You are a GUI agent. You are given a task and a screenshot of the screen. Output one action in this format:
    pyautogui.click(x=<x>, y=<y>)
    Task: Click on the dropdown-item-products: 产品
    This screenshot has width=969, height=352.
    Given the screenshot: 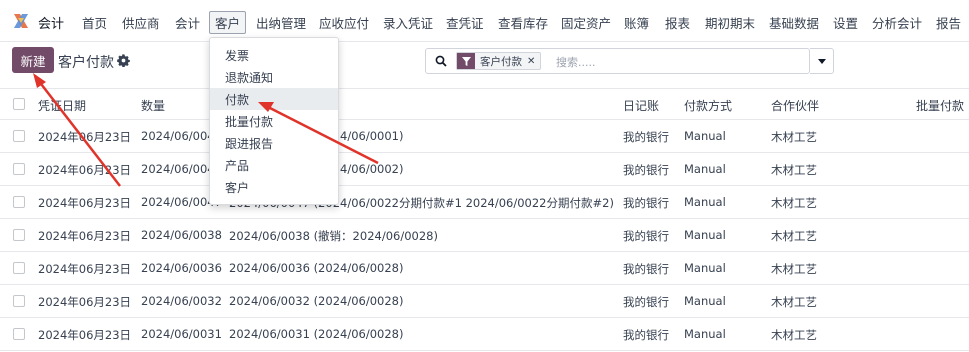 What is the action you would take?
    pyautogui.click(x=274, y=165)
    